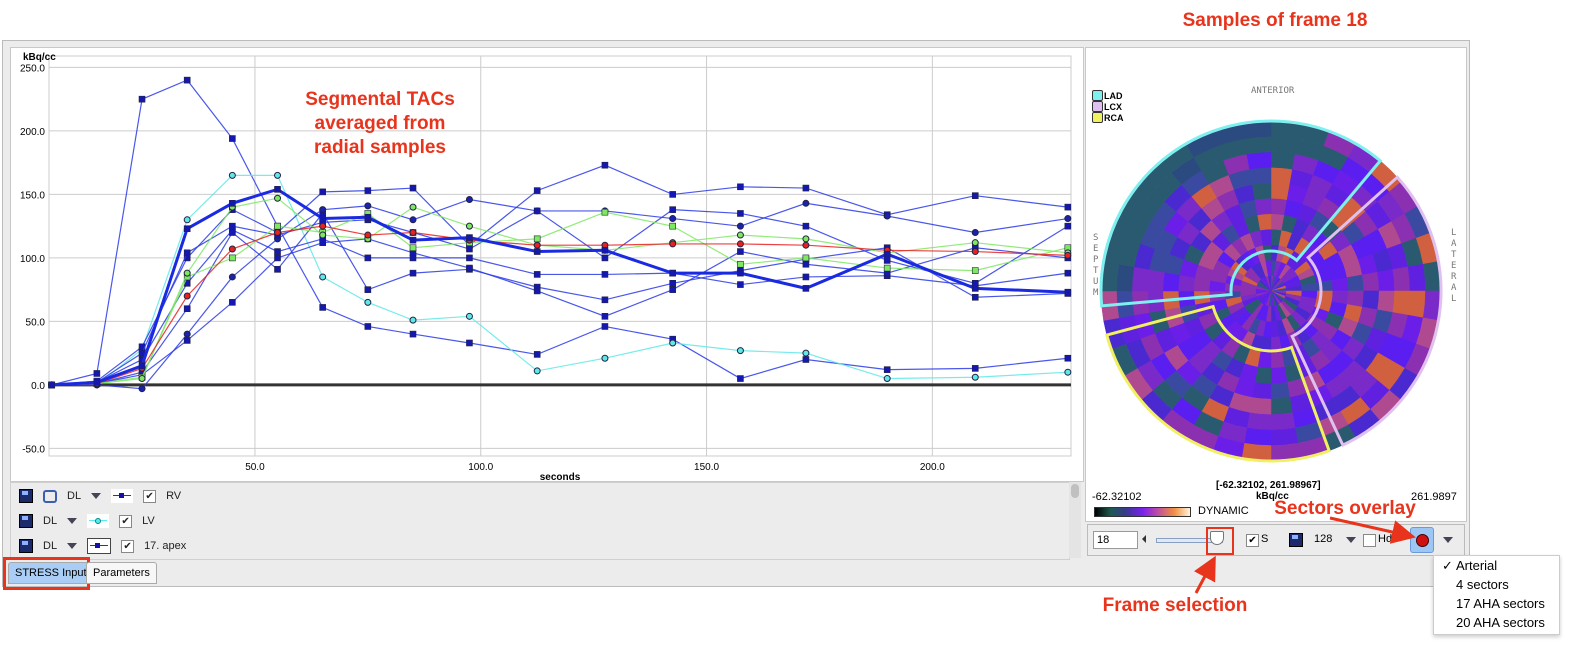 The width and height of the screenshot is (1576, 651). Describe the element at coordinates (50, 496) in the screenshot. I see `camera-icon` at that location.